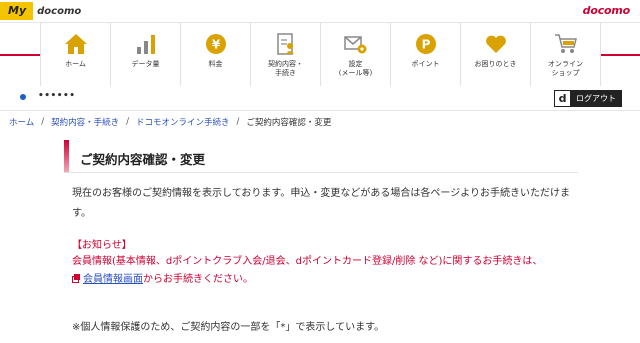 The height and width of the screenshot is (343, 640). What do you see at coordinates (355, 68) in the screenshot?
I see `nav-item-label: 設定 (メール等)` at bounding box center [355, 68].